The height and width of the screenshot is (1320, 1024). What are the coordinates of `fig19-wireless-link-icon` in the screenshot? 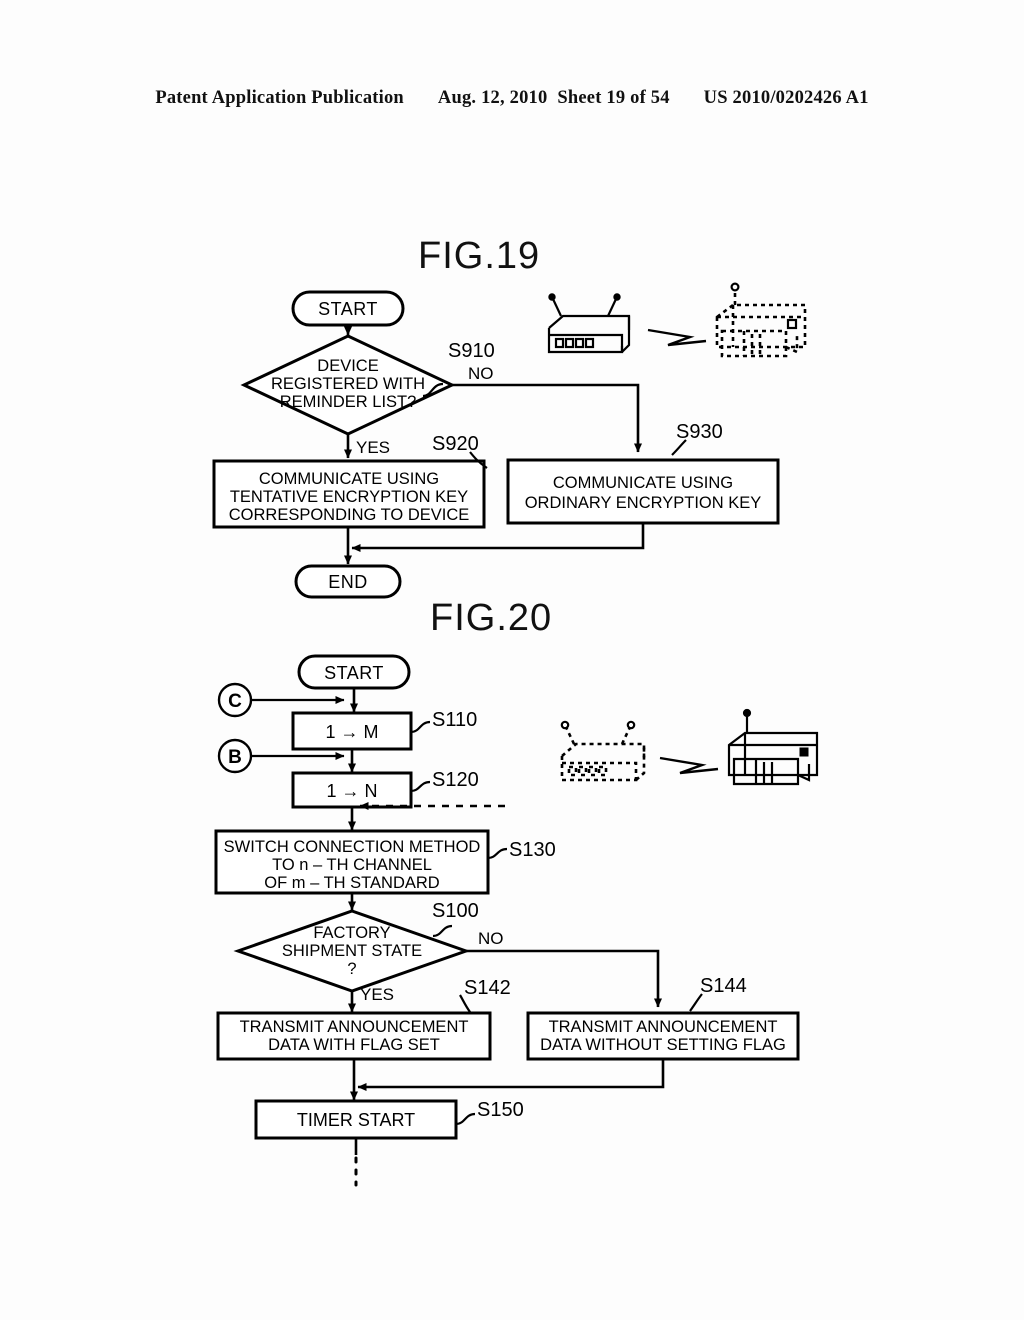 It's located at (677, 337).